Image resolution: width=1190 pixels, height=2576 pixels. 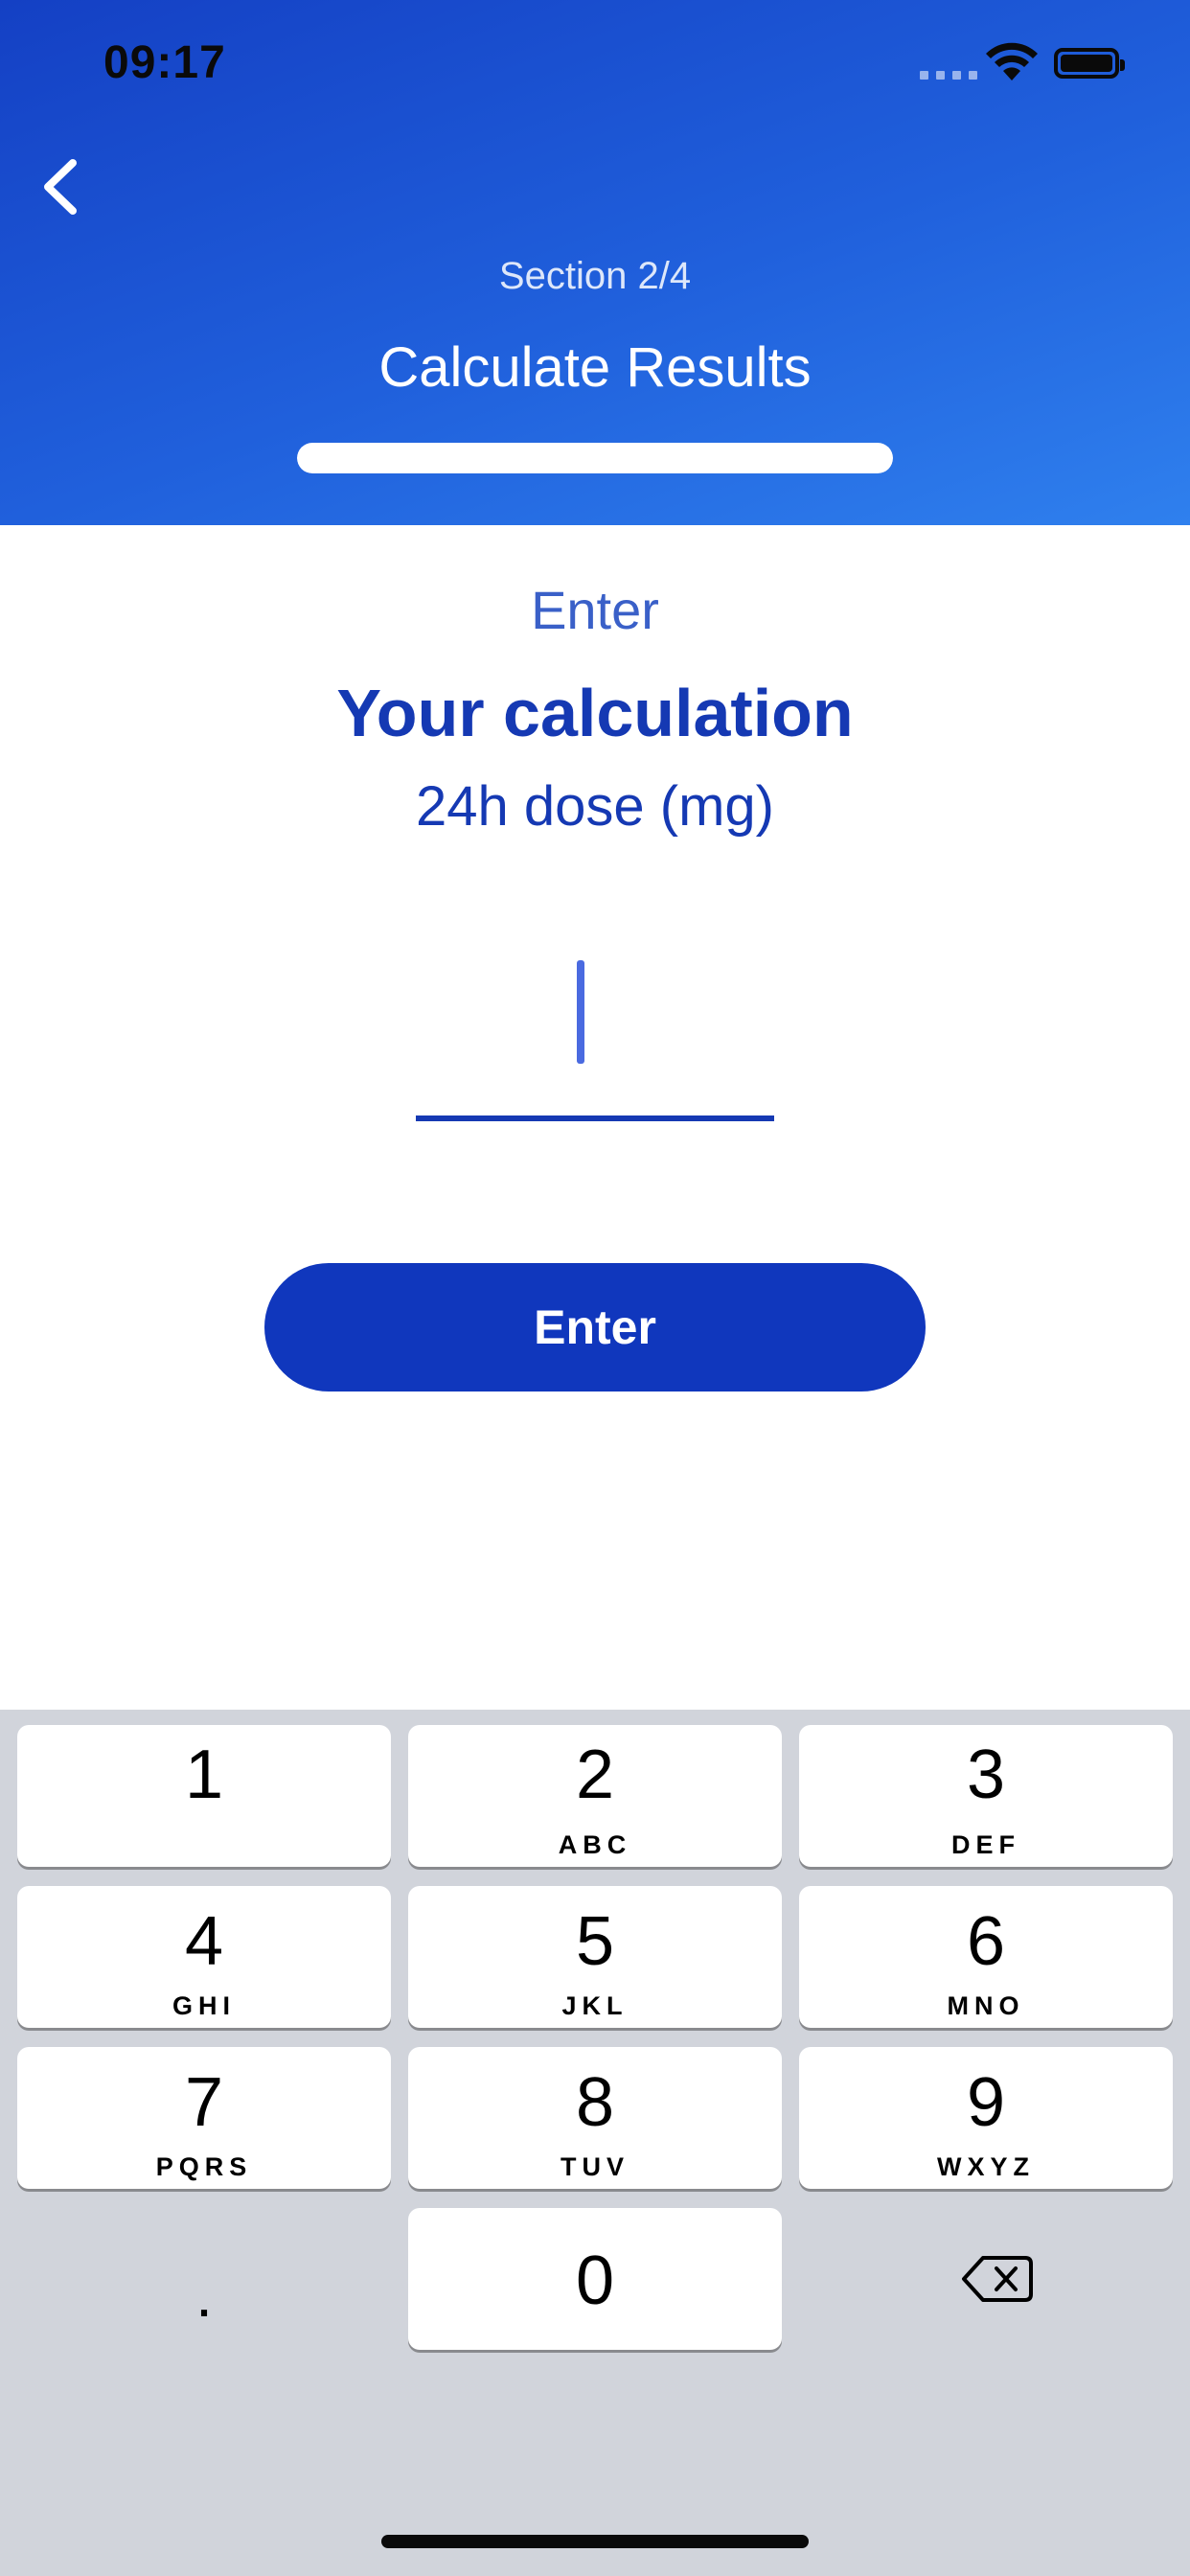 I want to click on key-4: 4 GHI, so click(x=204, y=1957).